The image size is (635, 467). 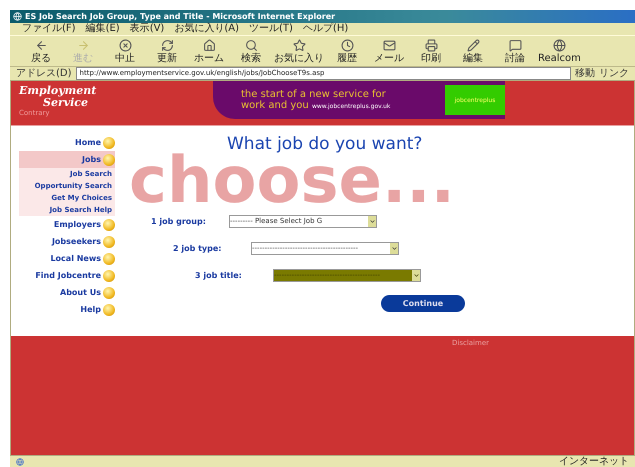 I want to click on toolbar-button: 編集, so click(x=473, y=51).